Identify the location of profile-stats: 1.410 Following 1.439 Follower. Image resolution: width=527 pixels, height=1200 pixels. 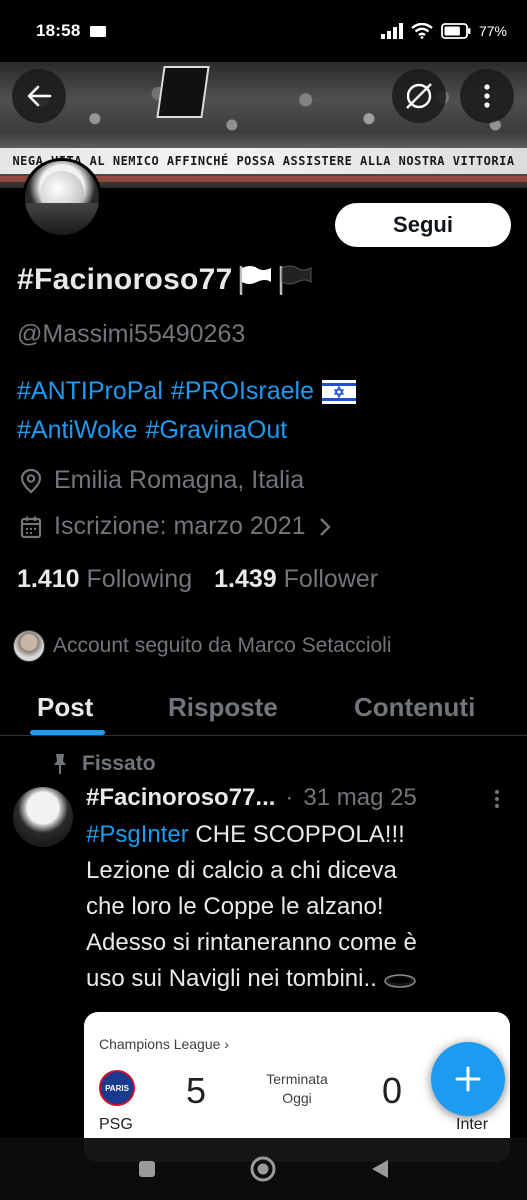
(197, 579).